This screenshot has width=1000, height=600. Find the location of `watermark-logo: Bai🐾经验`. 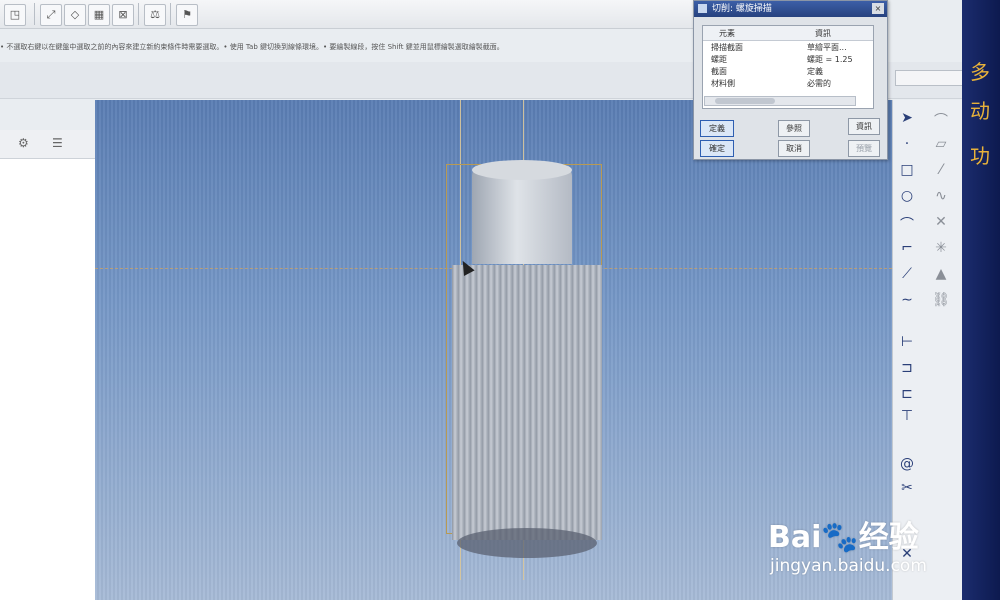

watermark-logo: Bai🐾经验 is located at coordinates (843, 537).